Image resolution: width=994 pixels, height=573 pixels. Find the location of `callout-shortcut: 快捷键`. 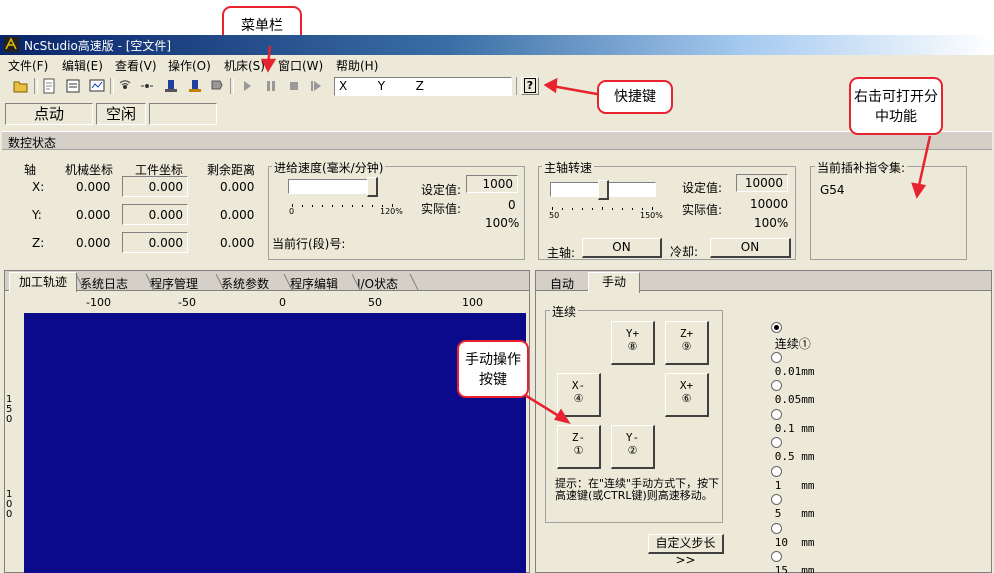

callout-shortcut: 快捷键 is located at coordinates (635, 97).